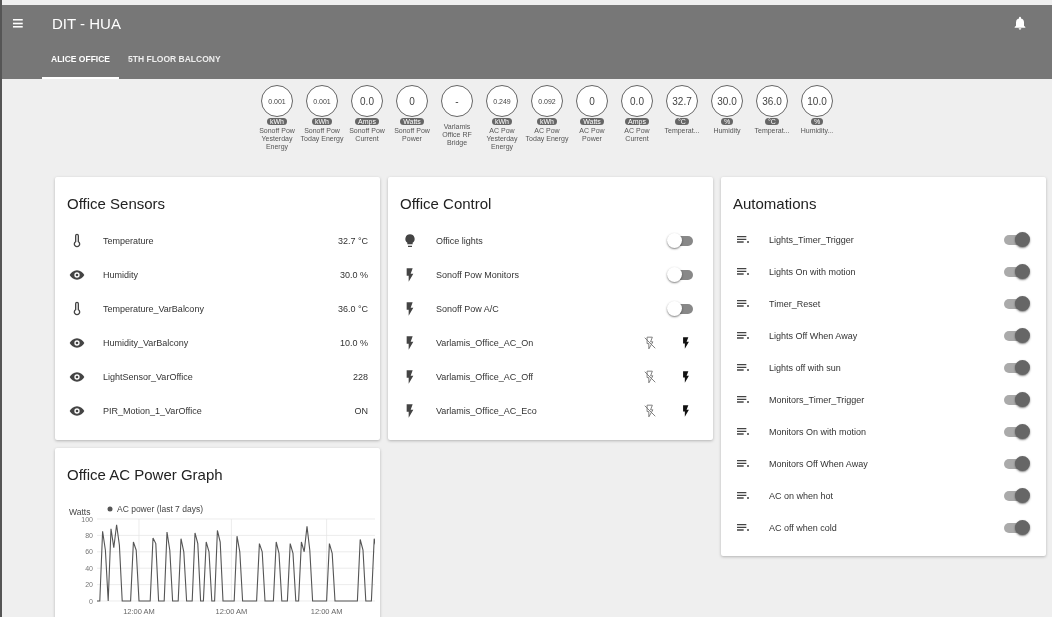  I want to click on entity-state: 32.7 °C, so click(352, 241).